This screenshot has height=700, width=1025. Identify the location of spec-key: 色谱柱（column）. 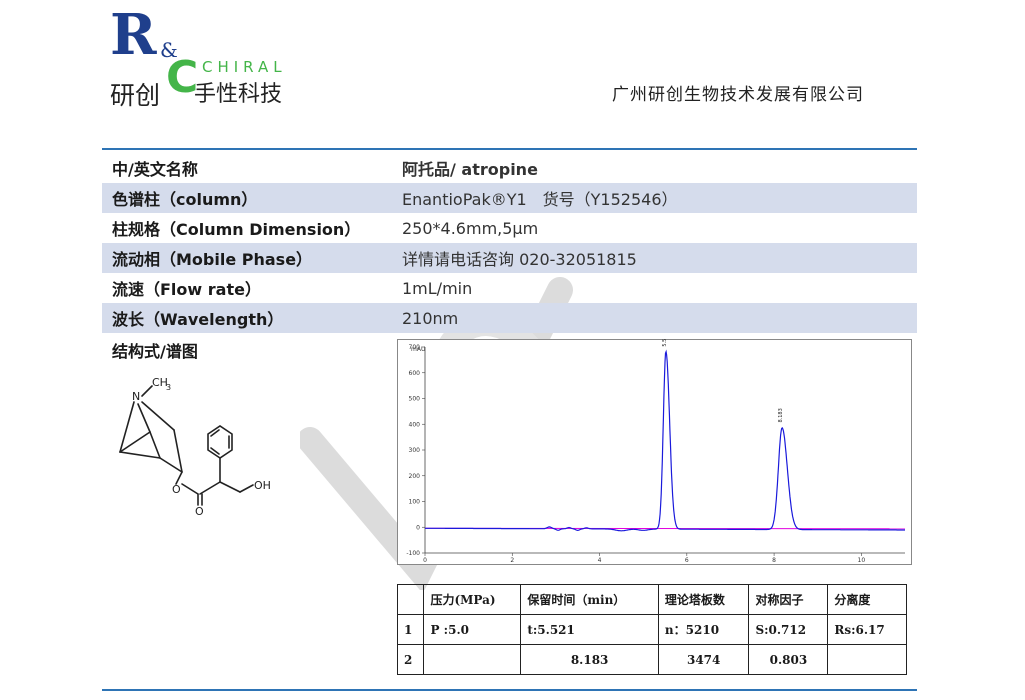
(185, 199).